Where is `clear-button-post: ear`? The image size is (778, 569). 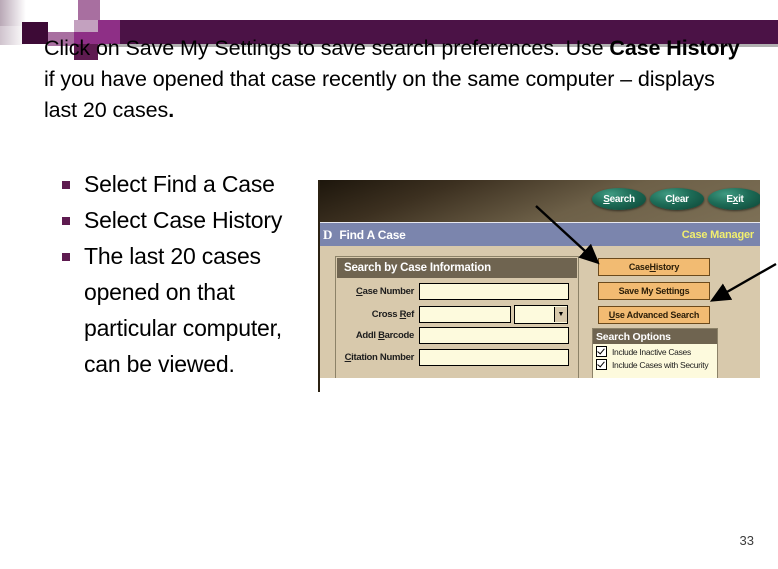 clear-button-post: ear is located at coordinates (681, 199).